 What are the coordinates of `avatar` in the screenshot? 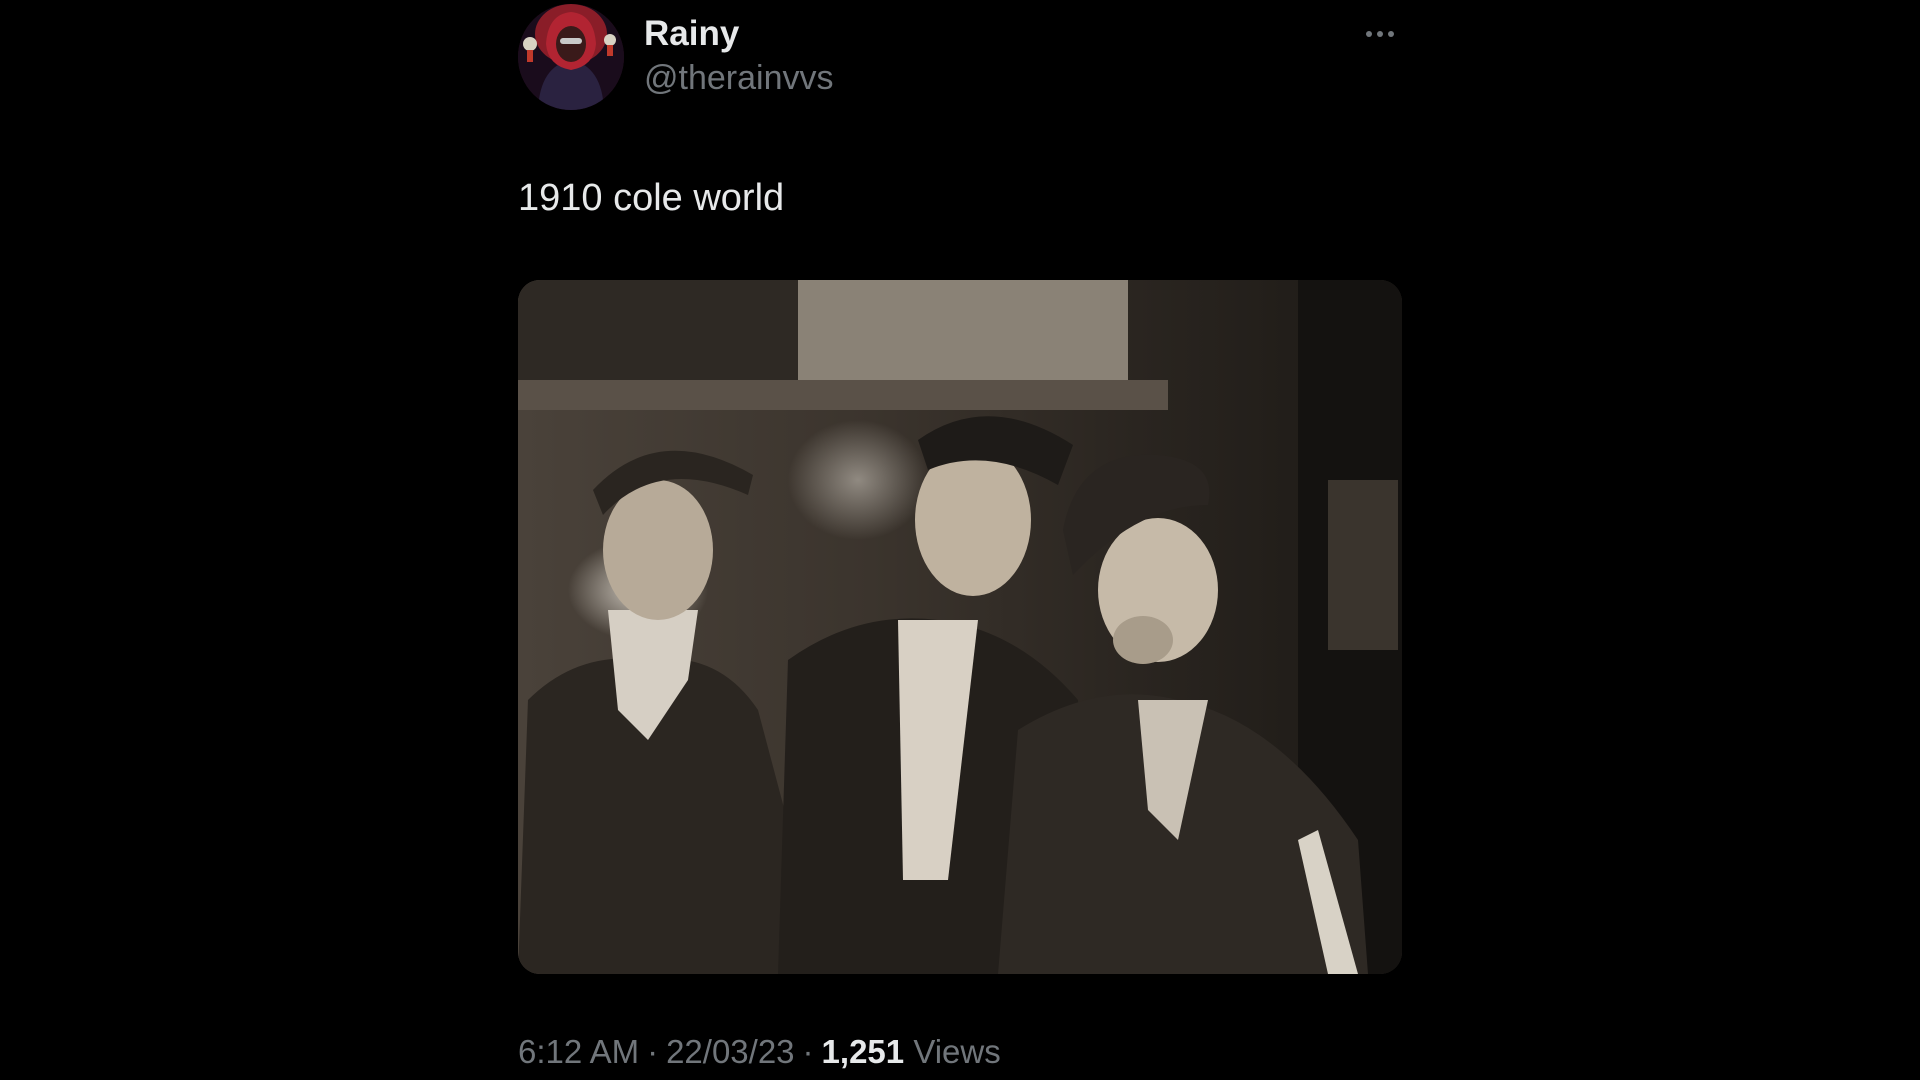 It's located at (571, 57).